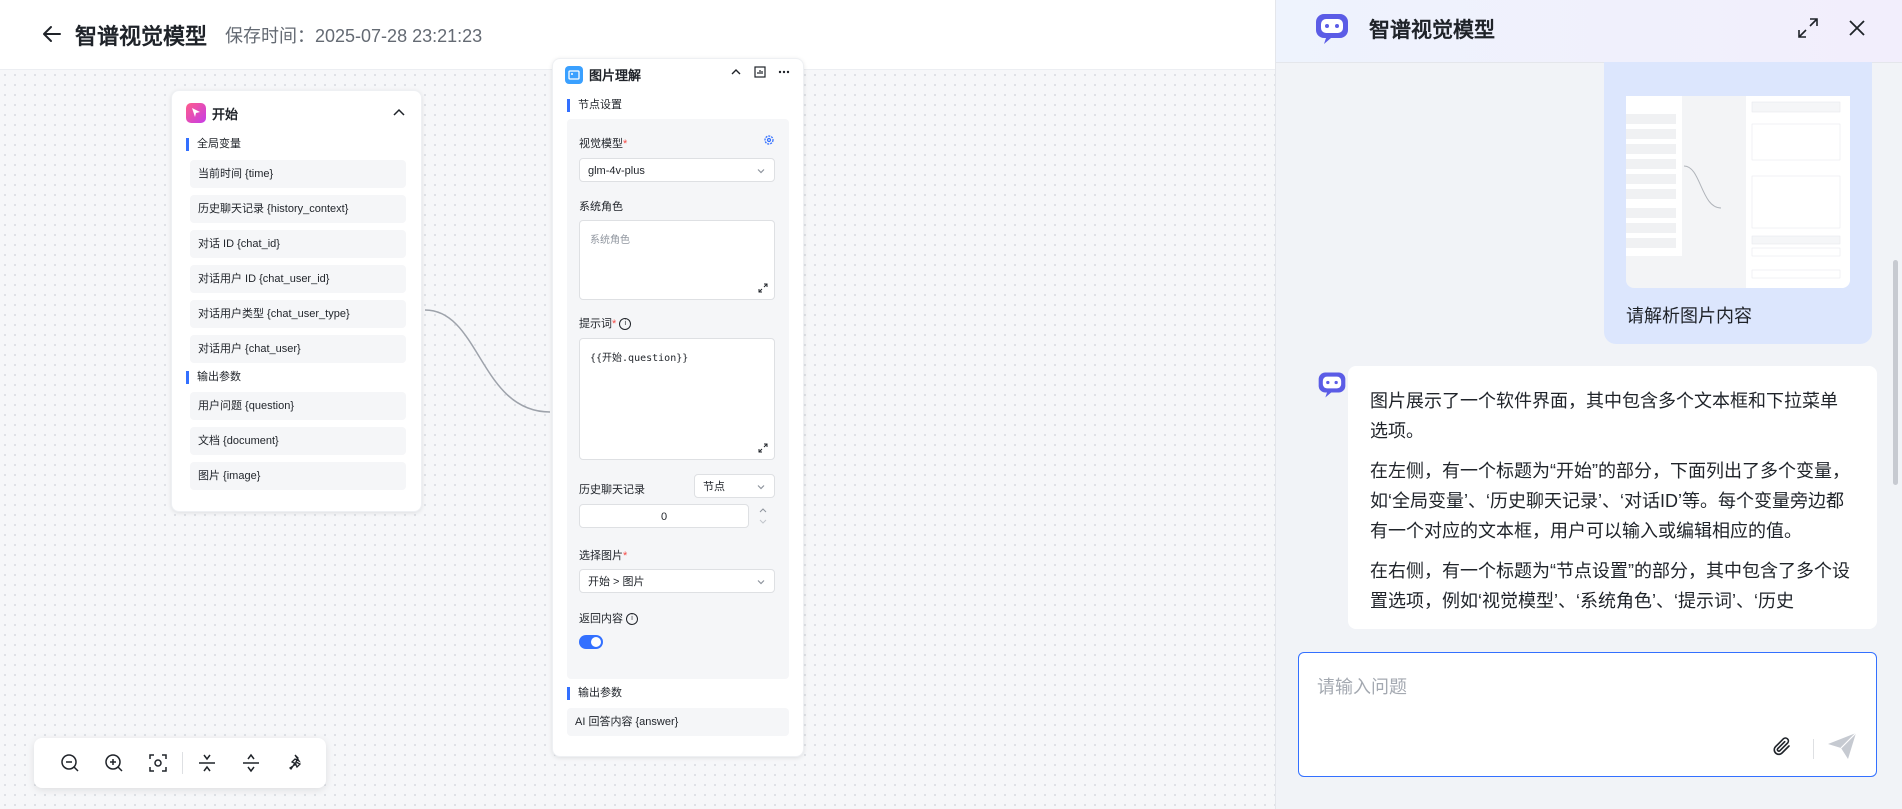  I want to click on start-node-header: 开始, so click(212, 113).